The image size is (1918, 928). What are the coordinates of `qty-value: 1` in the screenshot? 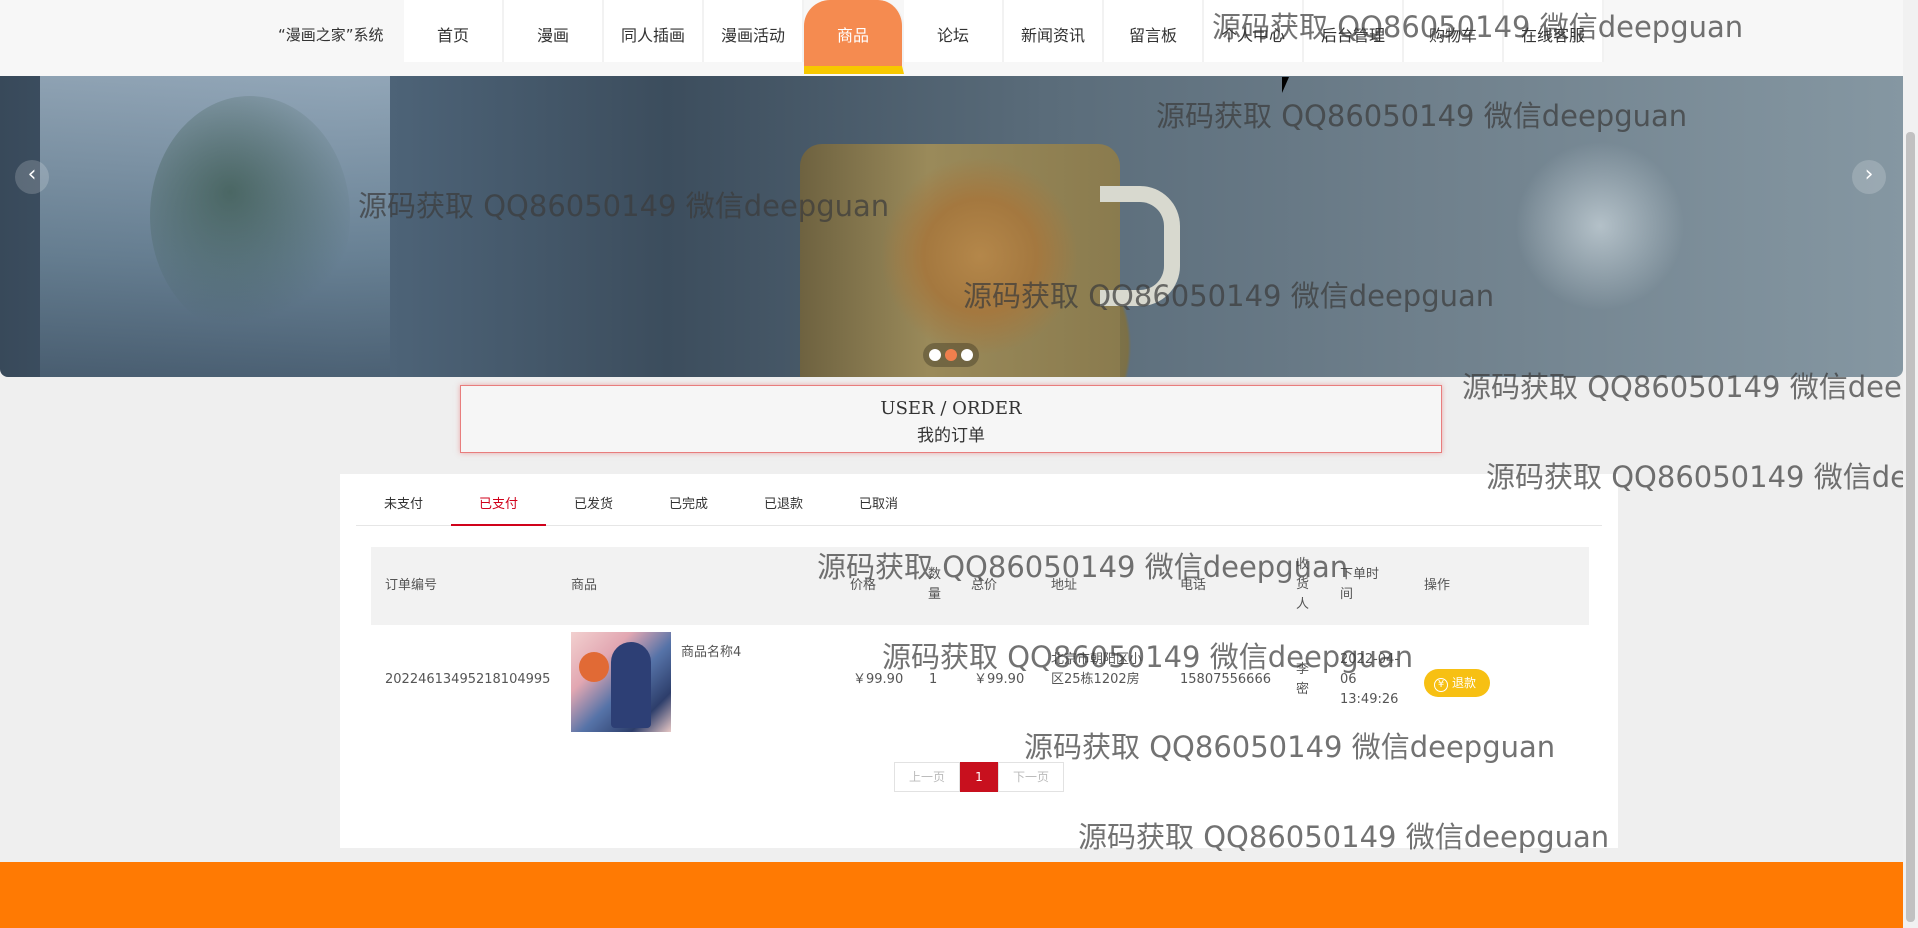 It's located at (933, 679).